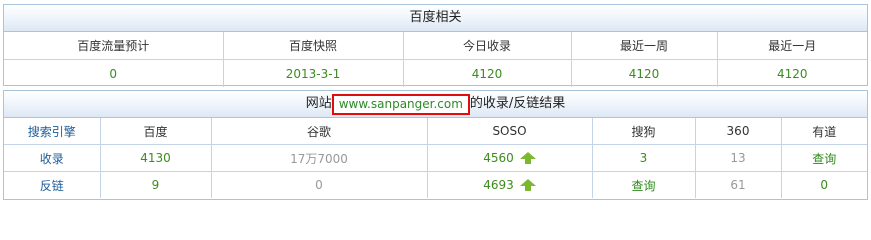 The image size is (871, 240). I want to click on backlink-360-value: 61, so click(738, 184).